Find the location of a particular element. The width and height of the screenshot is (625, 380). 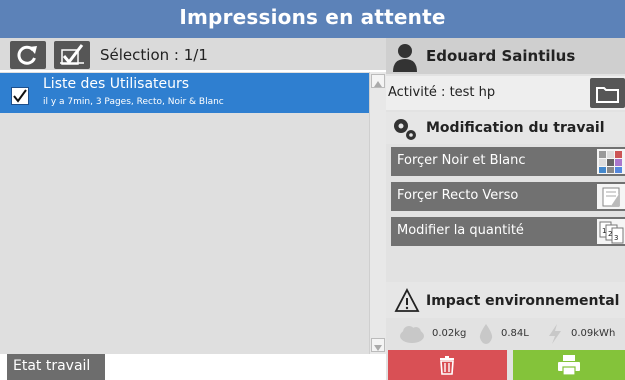

scroll-up-button is located at coordinates (378, 81).